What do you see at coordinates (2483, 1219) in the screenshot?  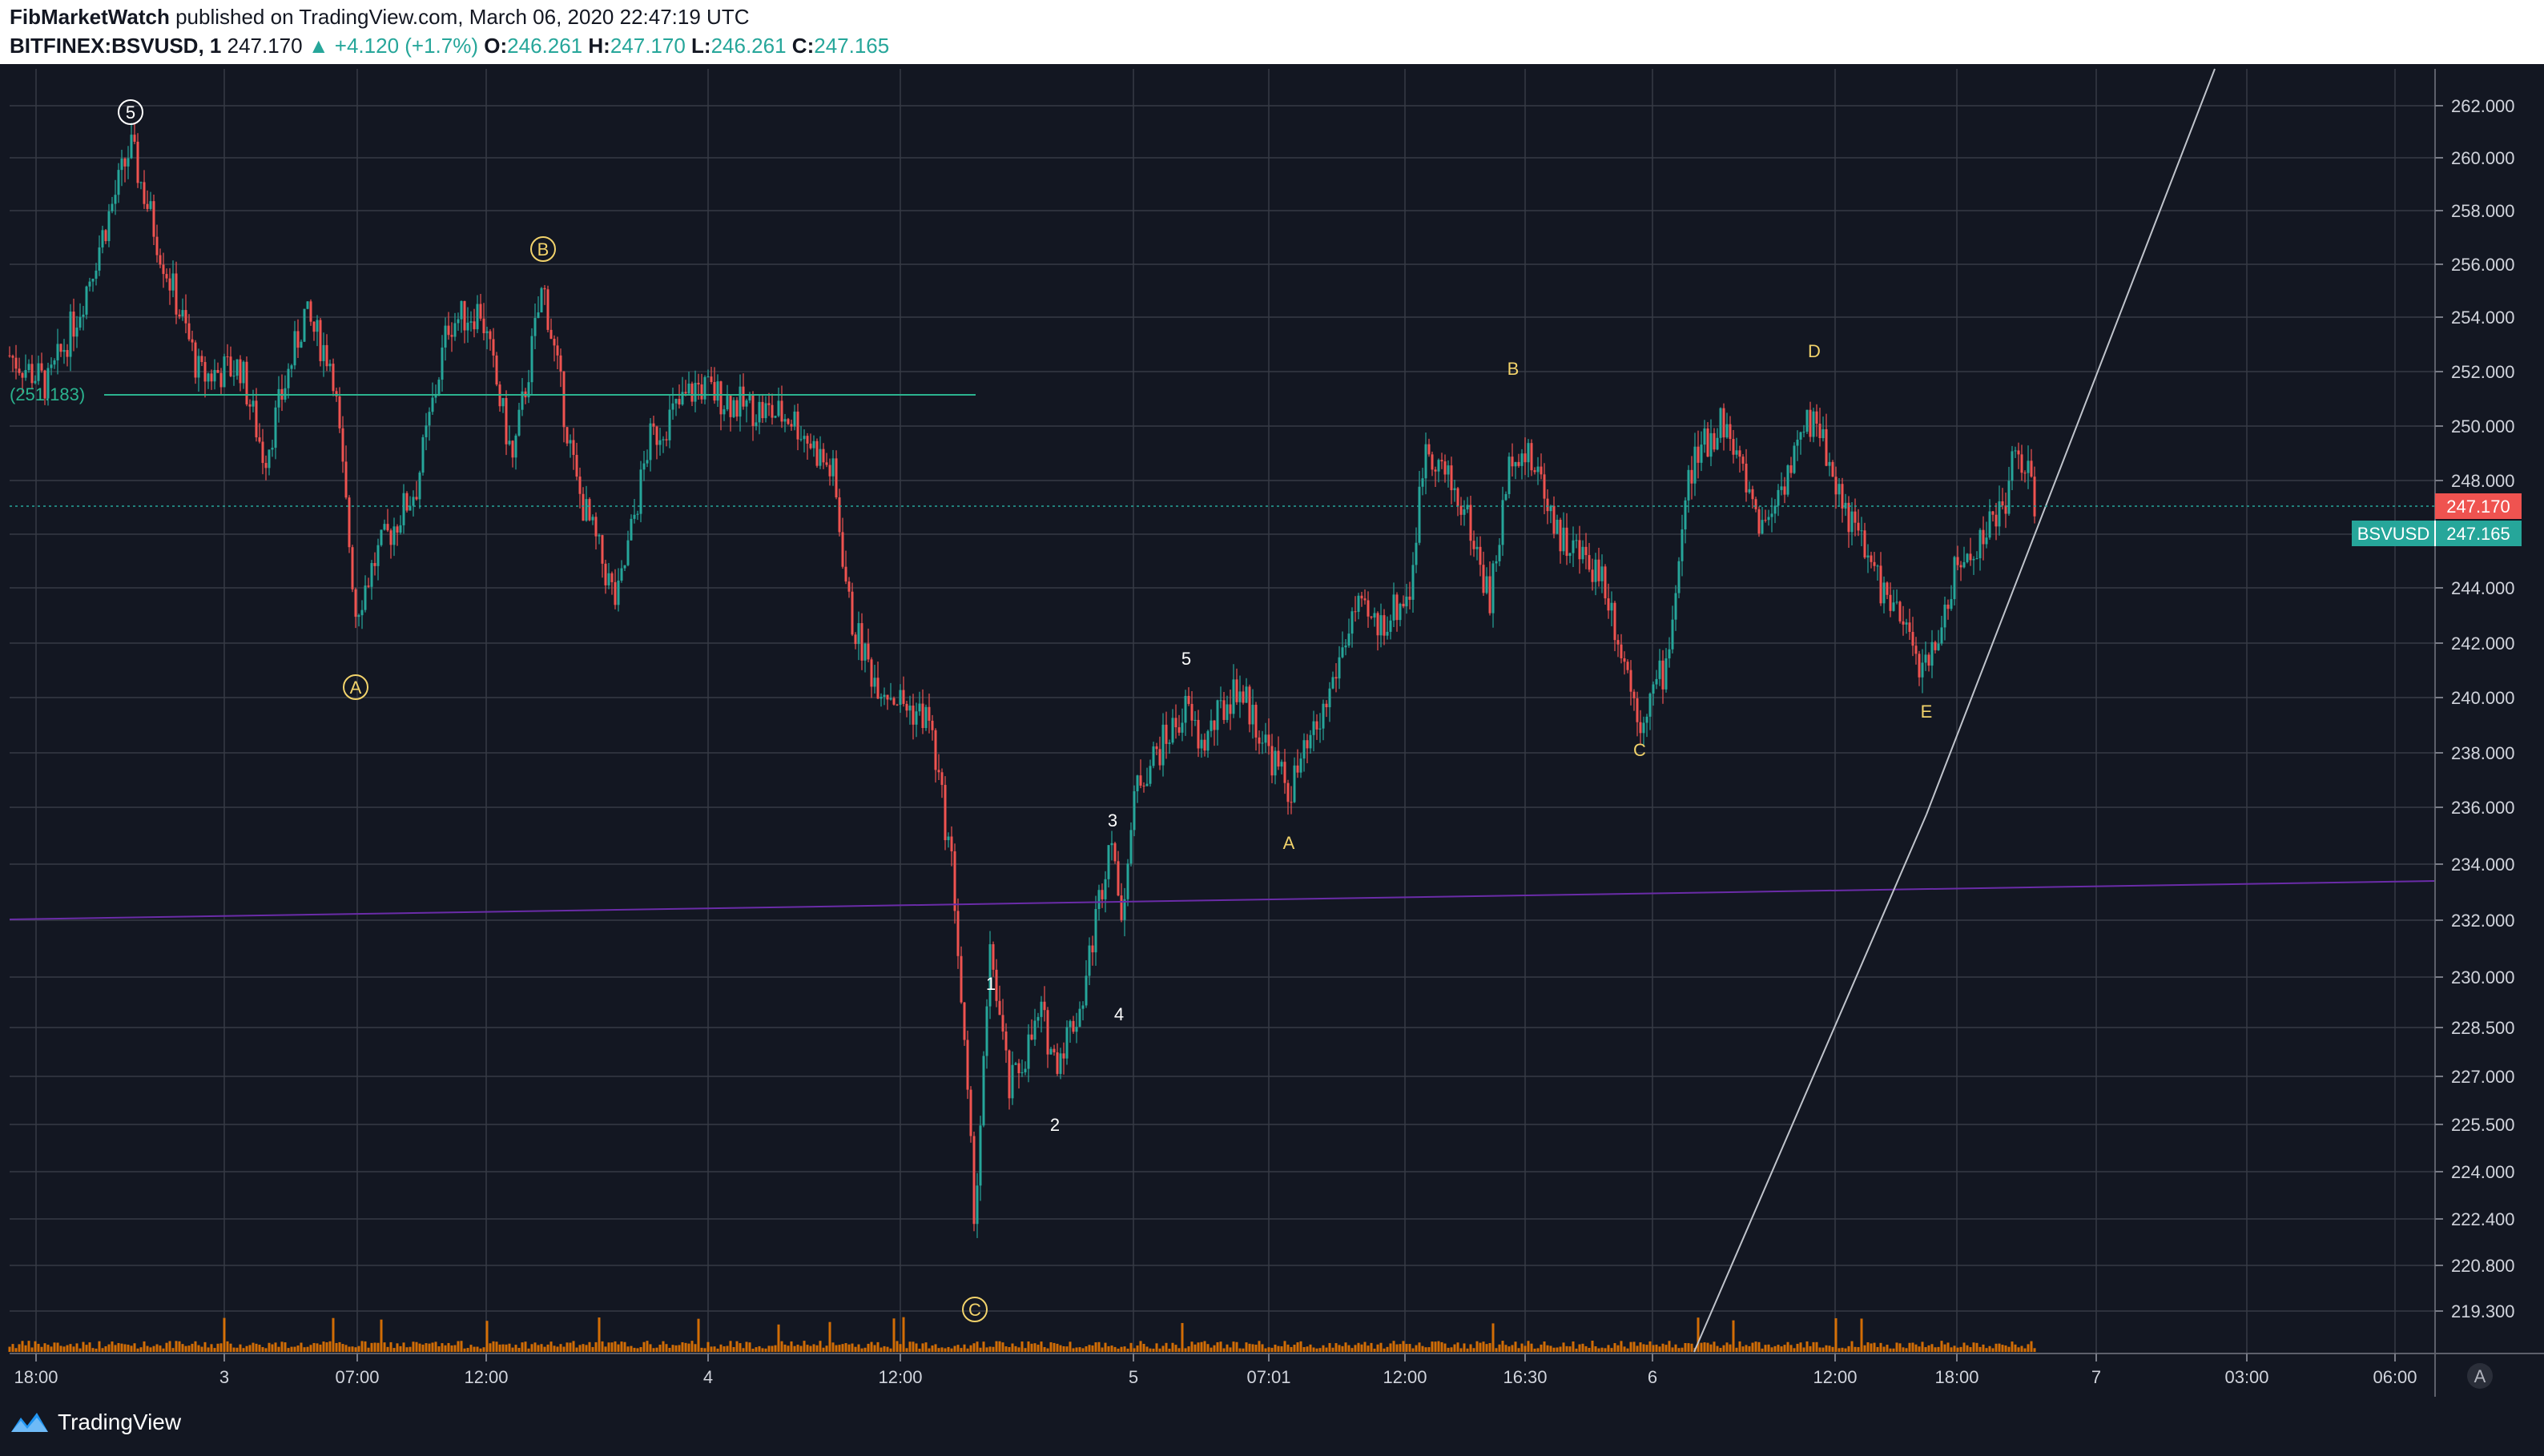 I see `price-tick-label: 222.400` at bounding box center [2483, 1219].